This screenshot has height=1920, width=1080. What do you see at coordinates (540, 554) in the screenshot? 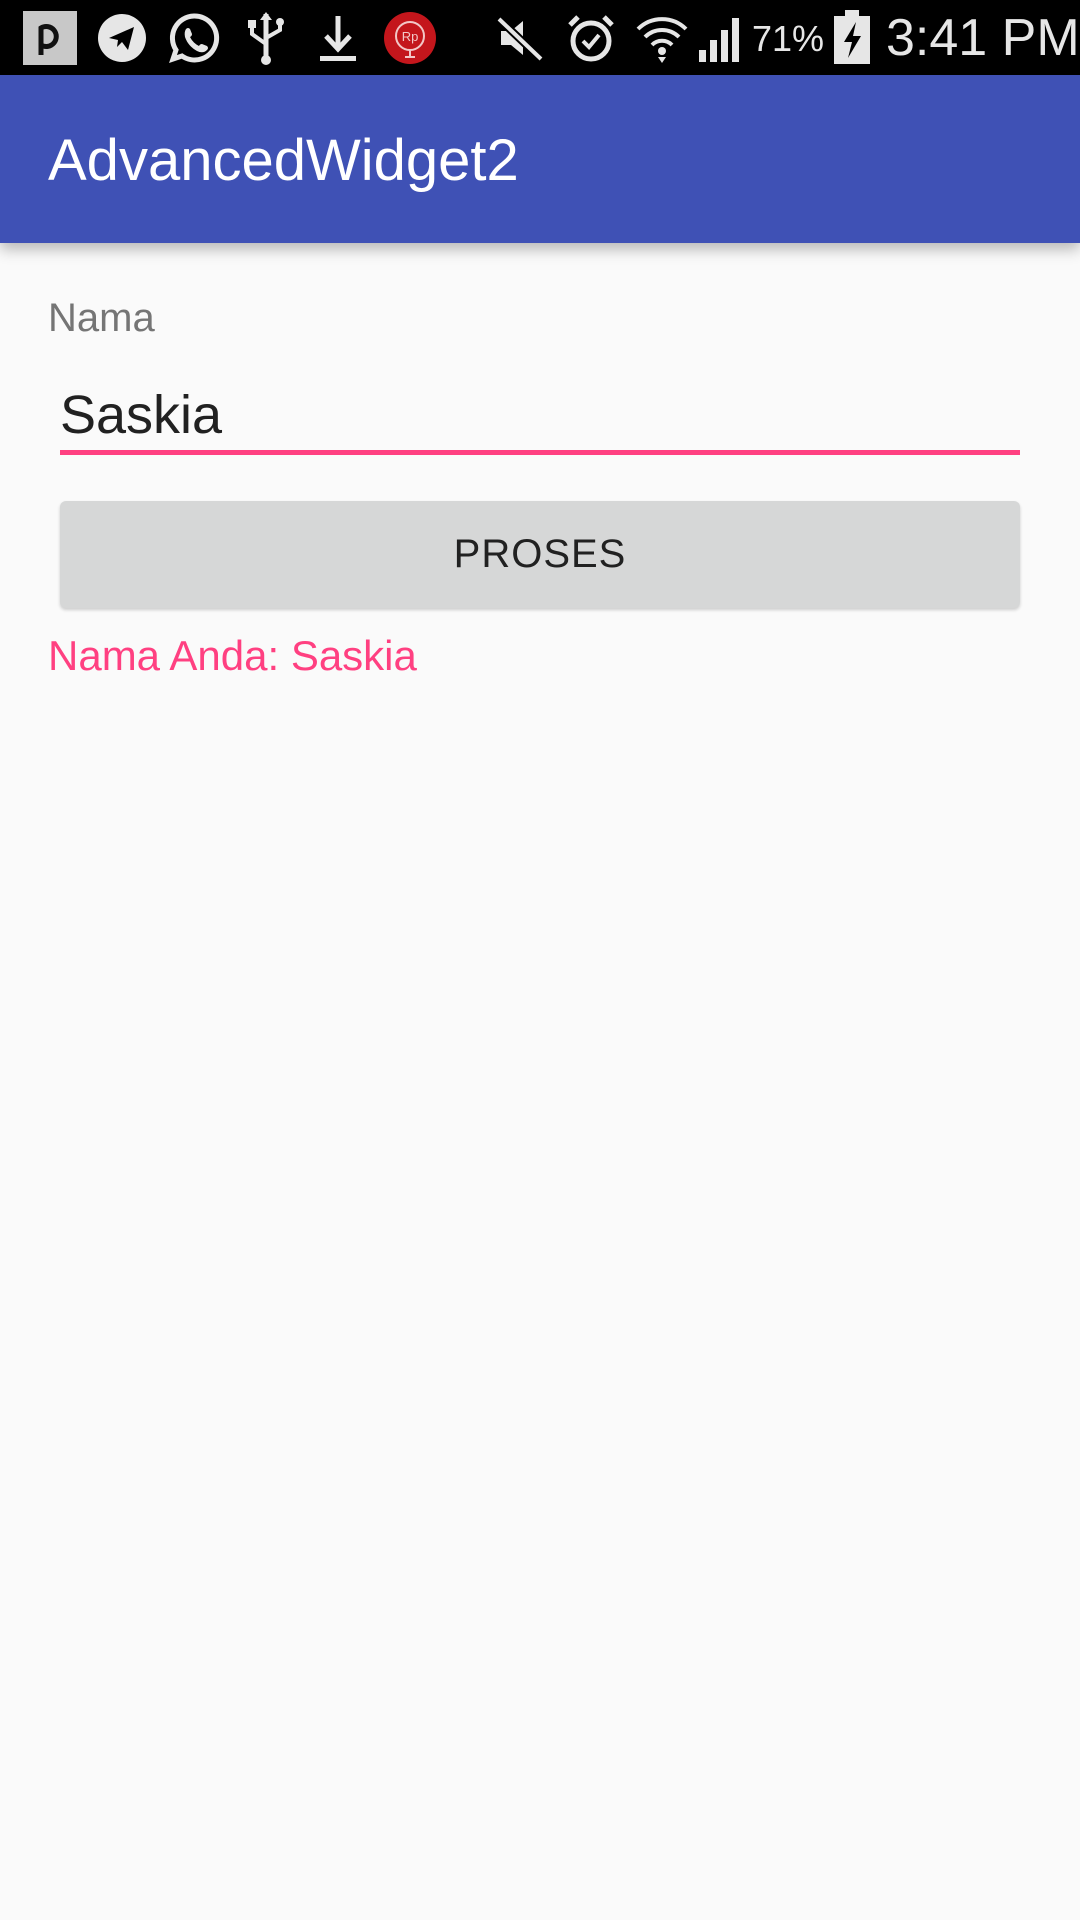
I see `proses-button: PROSES` at bounding box center [540, 554].